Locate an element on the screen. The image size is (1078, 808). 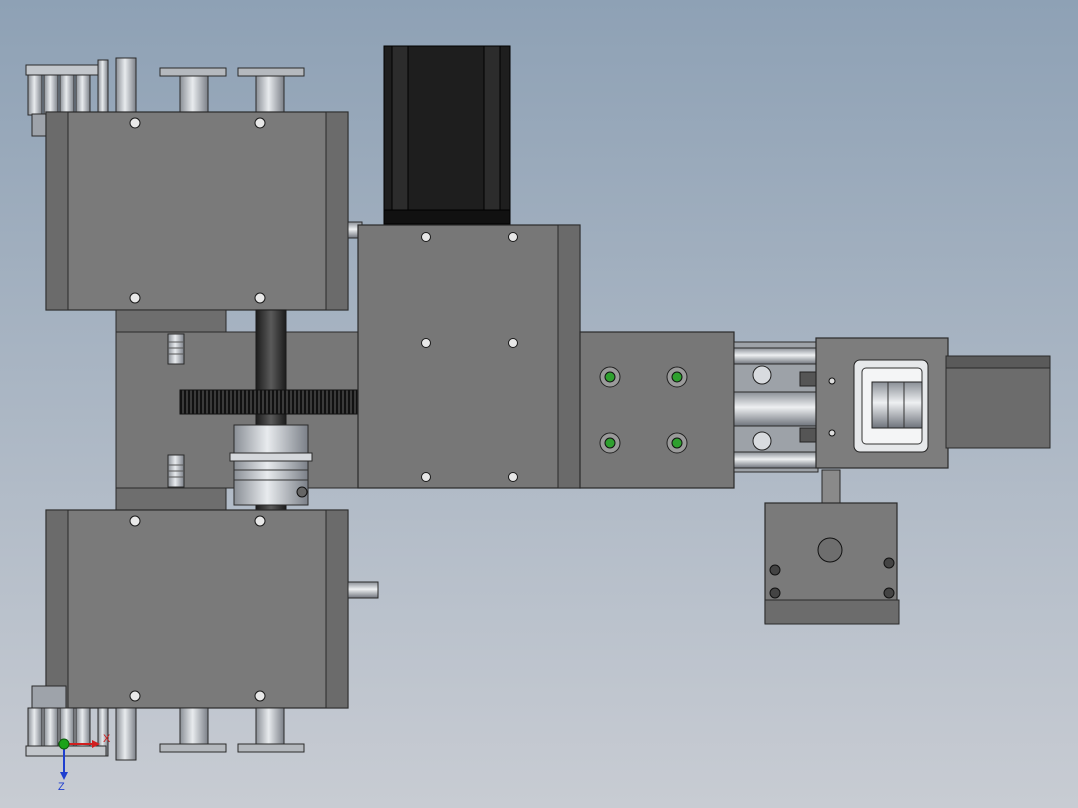
linear-rail-module is located at coordinates (776, 407).